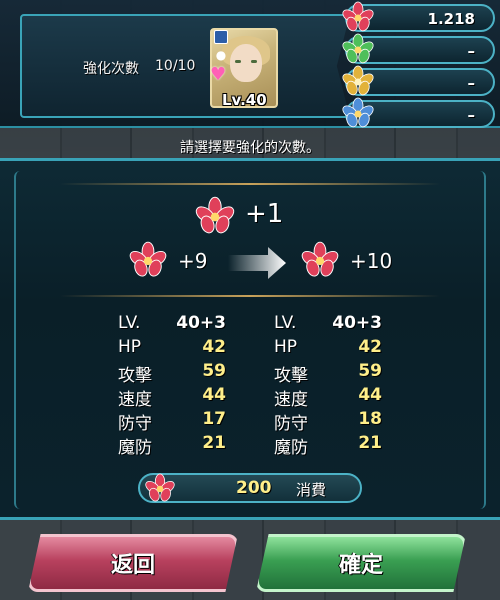  I want to click on cost-value: 200, so click(254, 488).